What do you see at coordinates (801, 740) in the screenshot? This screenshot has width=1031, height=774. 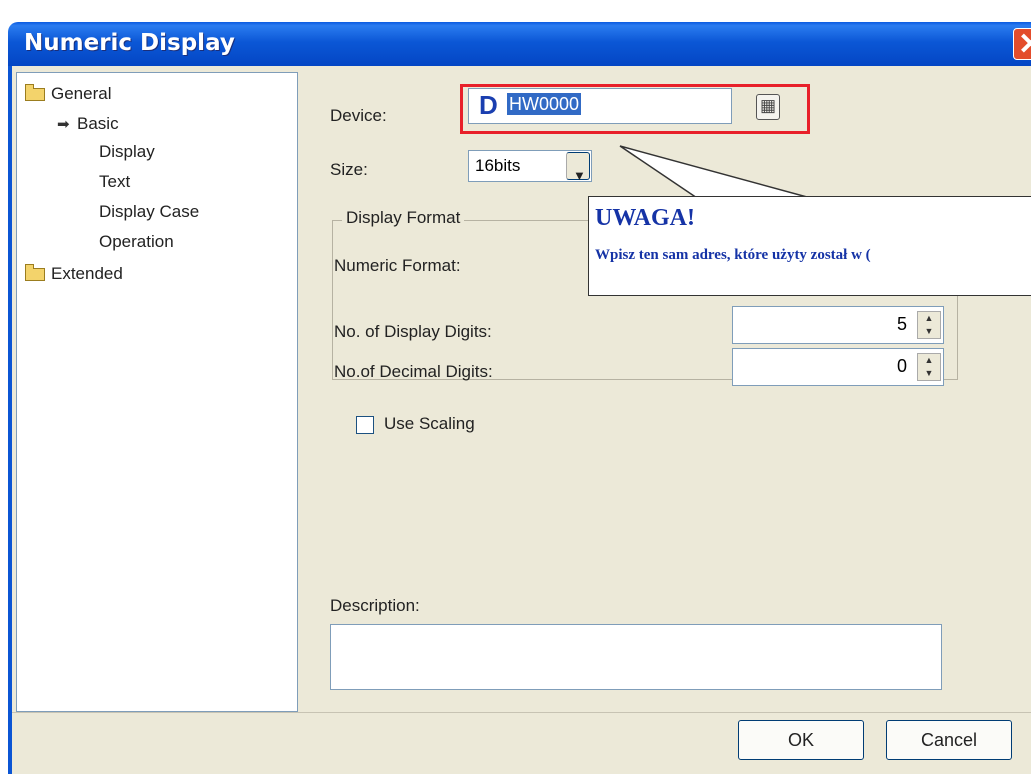 I see `ok-button: OK` at bounding box center [801, 740].